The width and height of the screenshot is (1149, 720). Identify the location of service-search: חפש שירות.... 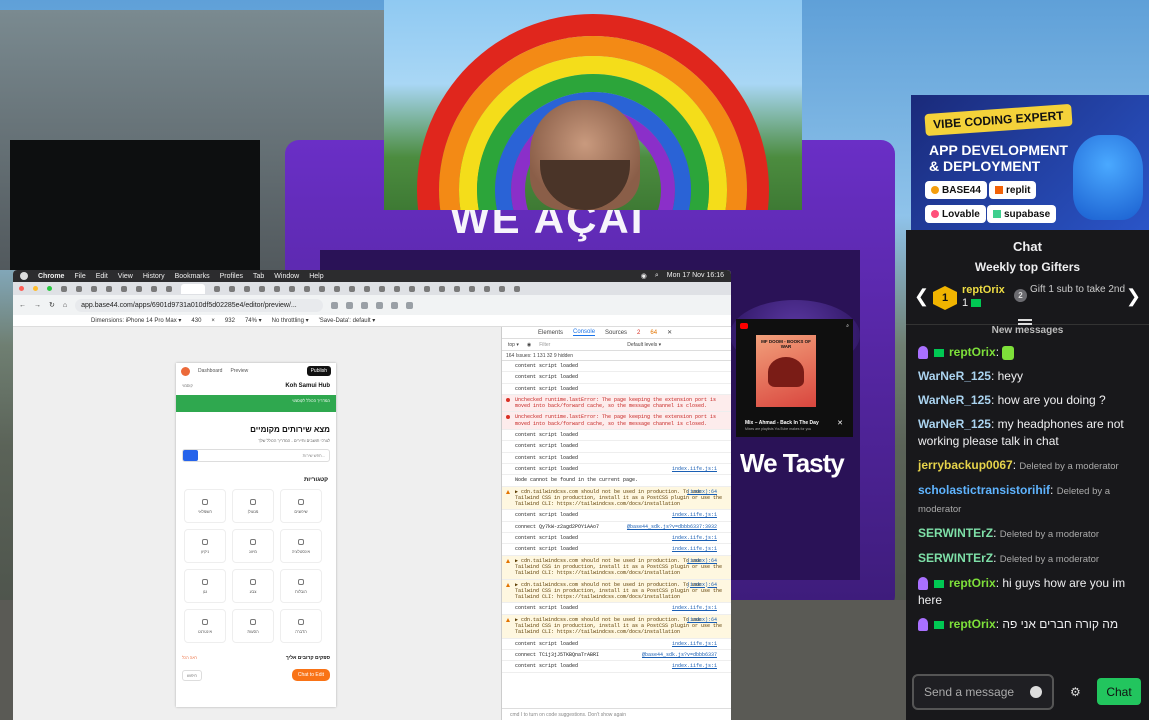
(256, 455).